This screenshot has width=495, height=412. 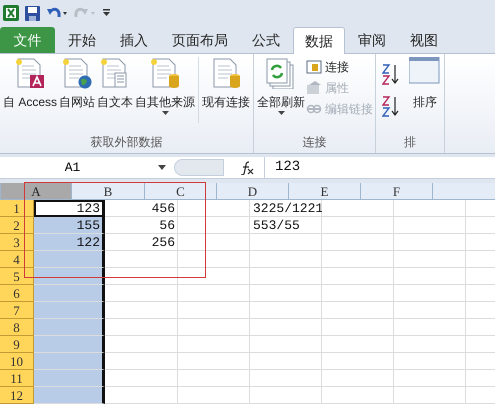 What do you see at coordinates (32, 13) in the screenshot?
I see `save-icon` at bounding box center [32, 13].